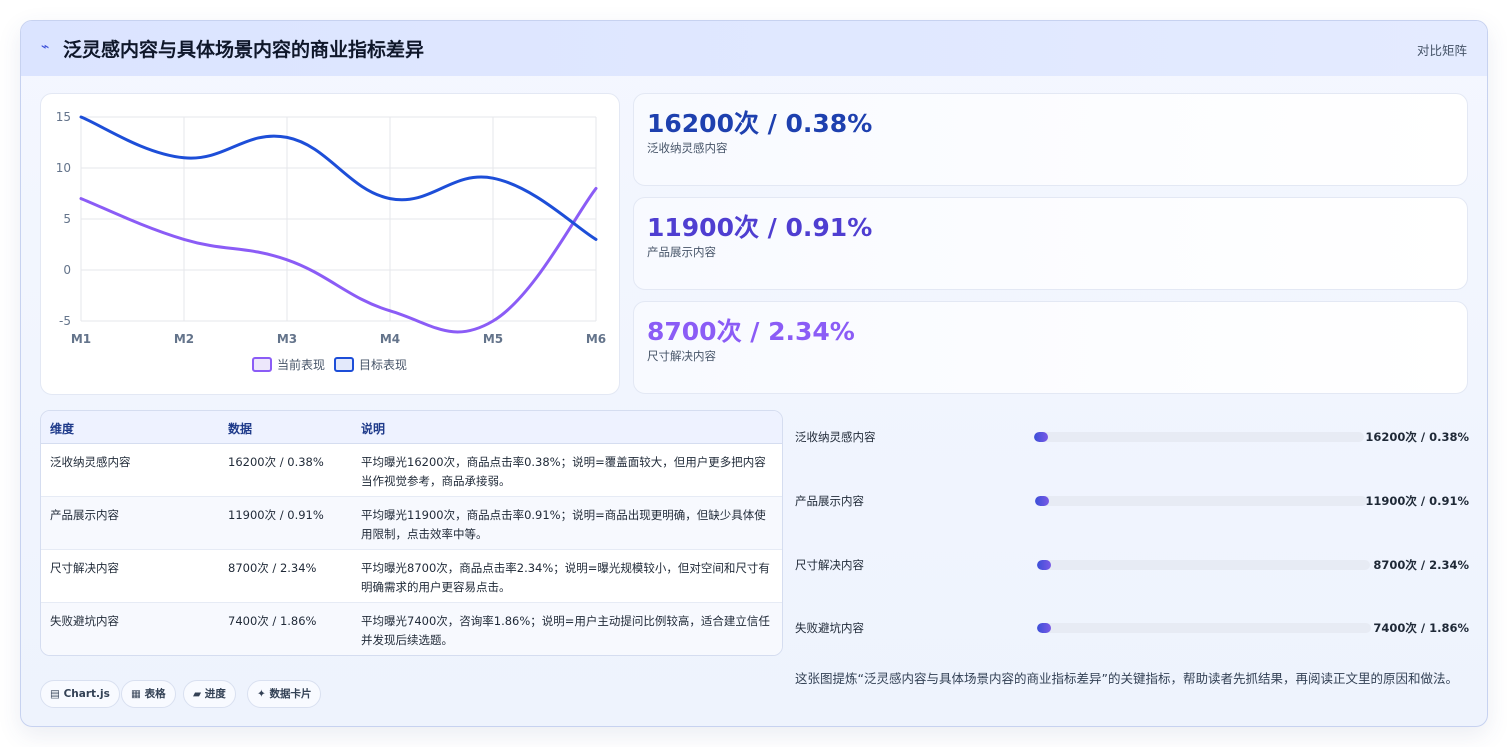 The height and width of the screenshot is (747, 1507). What do you see at coordinates (240, 429) in the screenshot?
I see `column-header-data: 数据` at bounding box center [240, 429].